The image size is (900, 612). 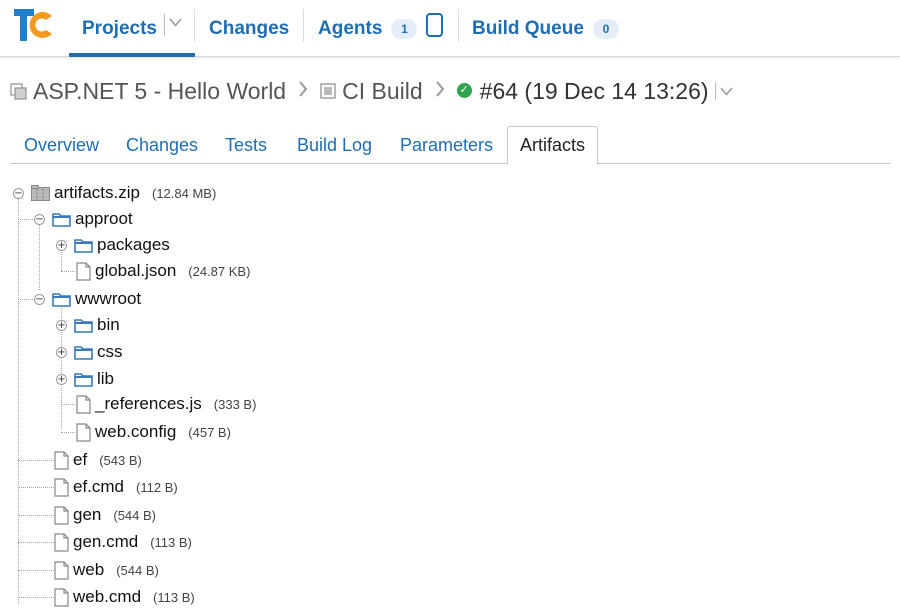 I want to click on tree-item-folder: packages, so click(x=122, y=245).